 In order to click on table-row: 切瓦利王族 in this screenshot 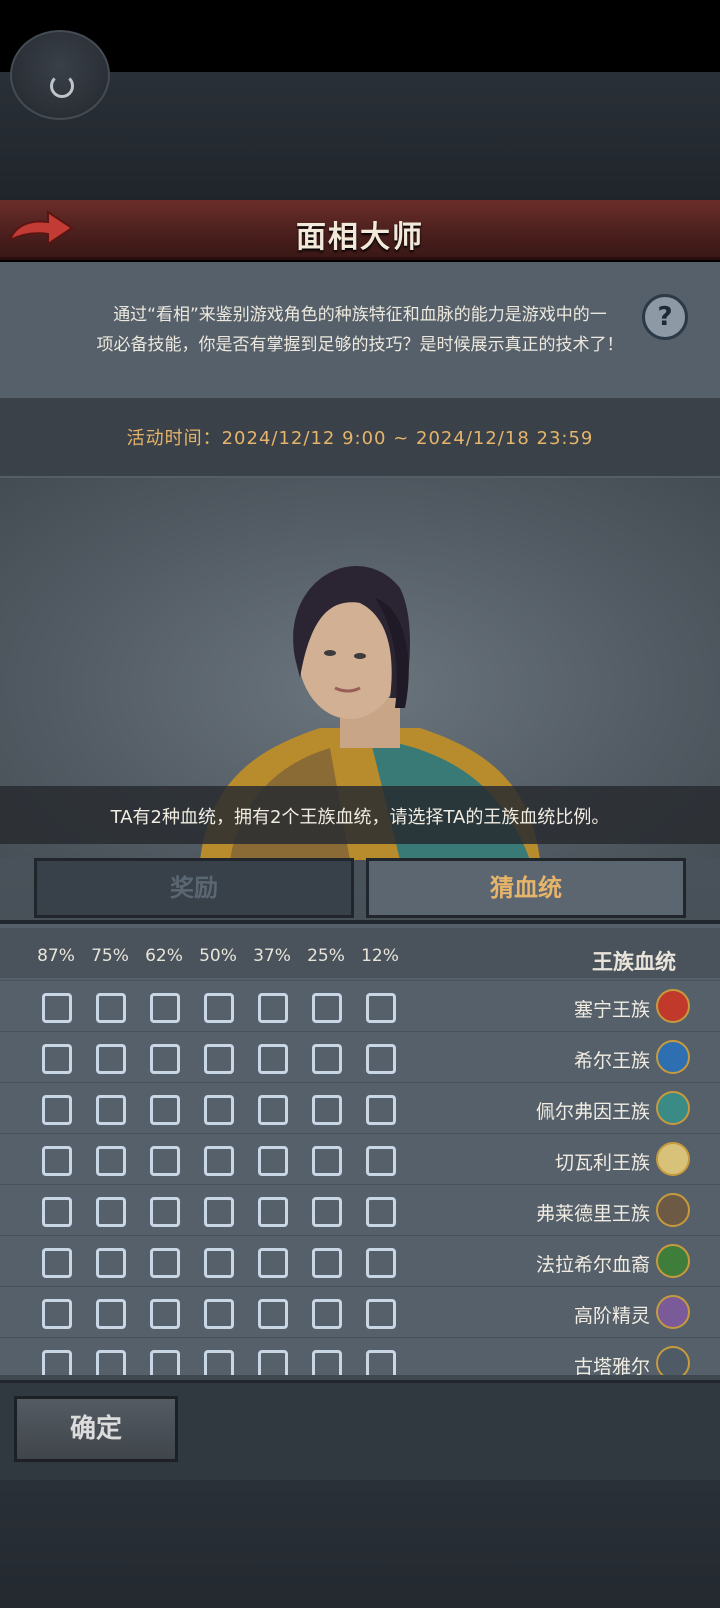, I will do `click(360, 1159)`.